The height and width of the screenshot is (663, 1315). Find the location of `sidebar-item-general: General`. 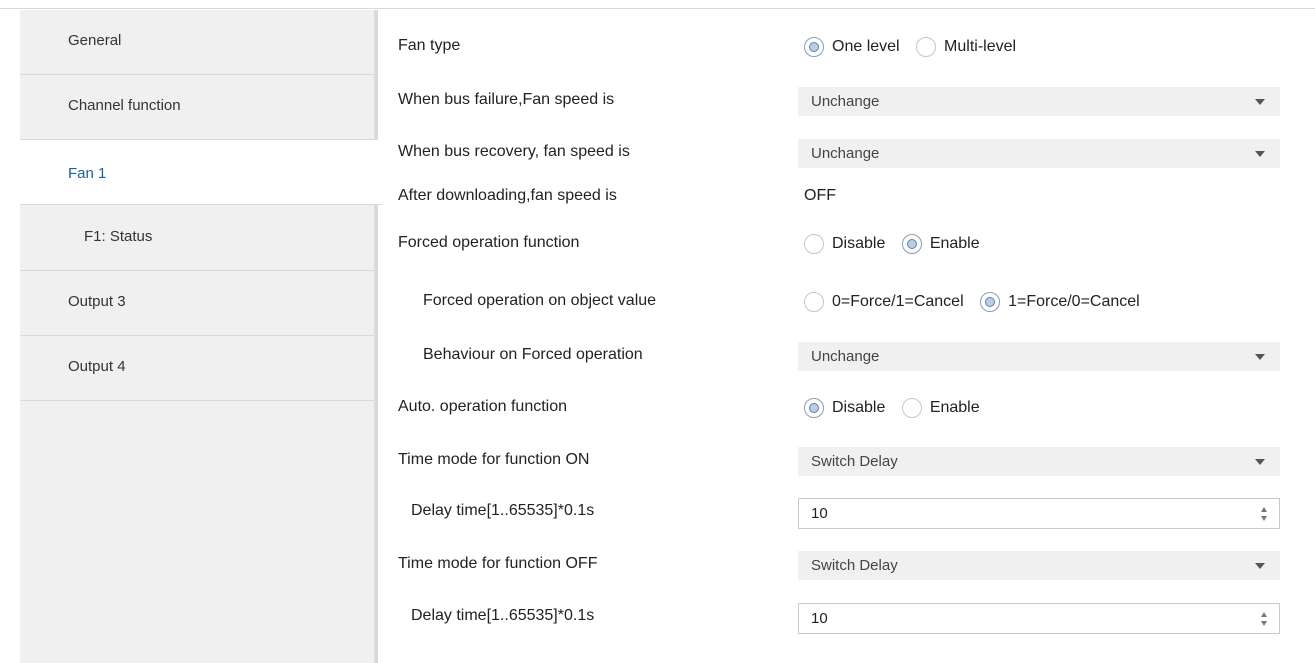

sidebar-item-general: General is located at coordinates (197, 42).